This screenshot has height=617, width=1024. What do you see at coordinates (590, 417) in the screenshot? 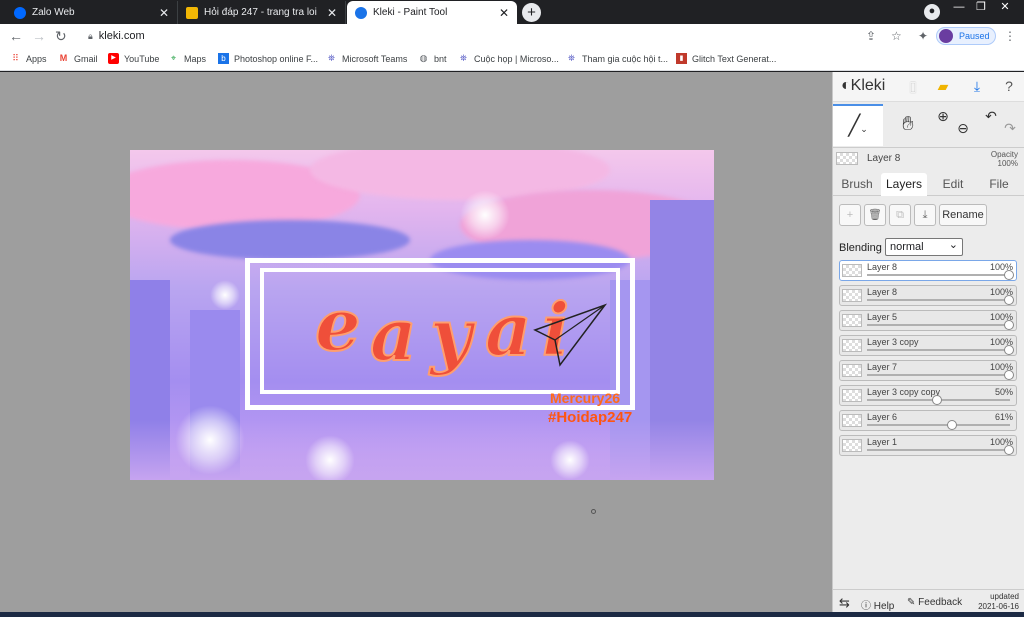
I see `watermark-site: #Hoidap247` at bounding box center [590, 417].